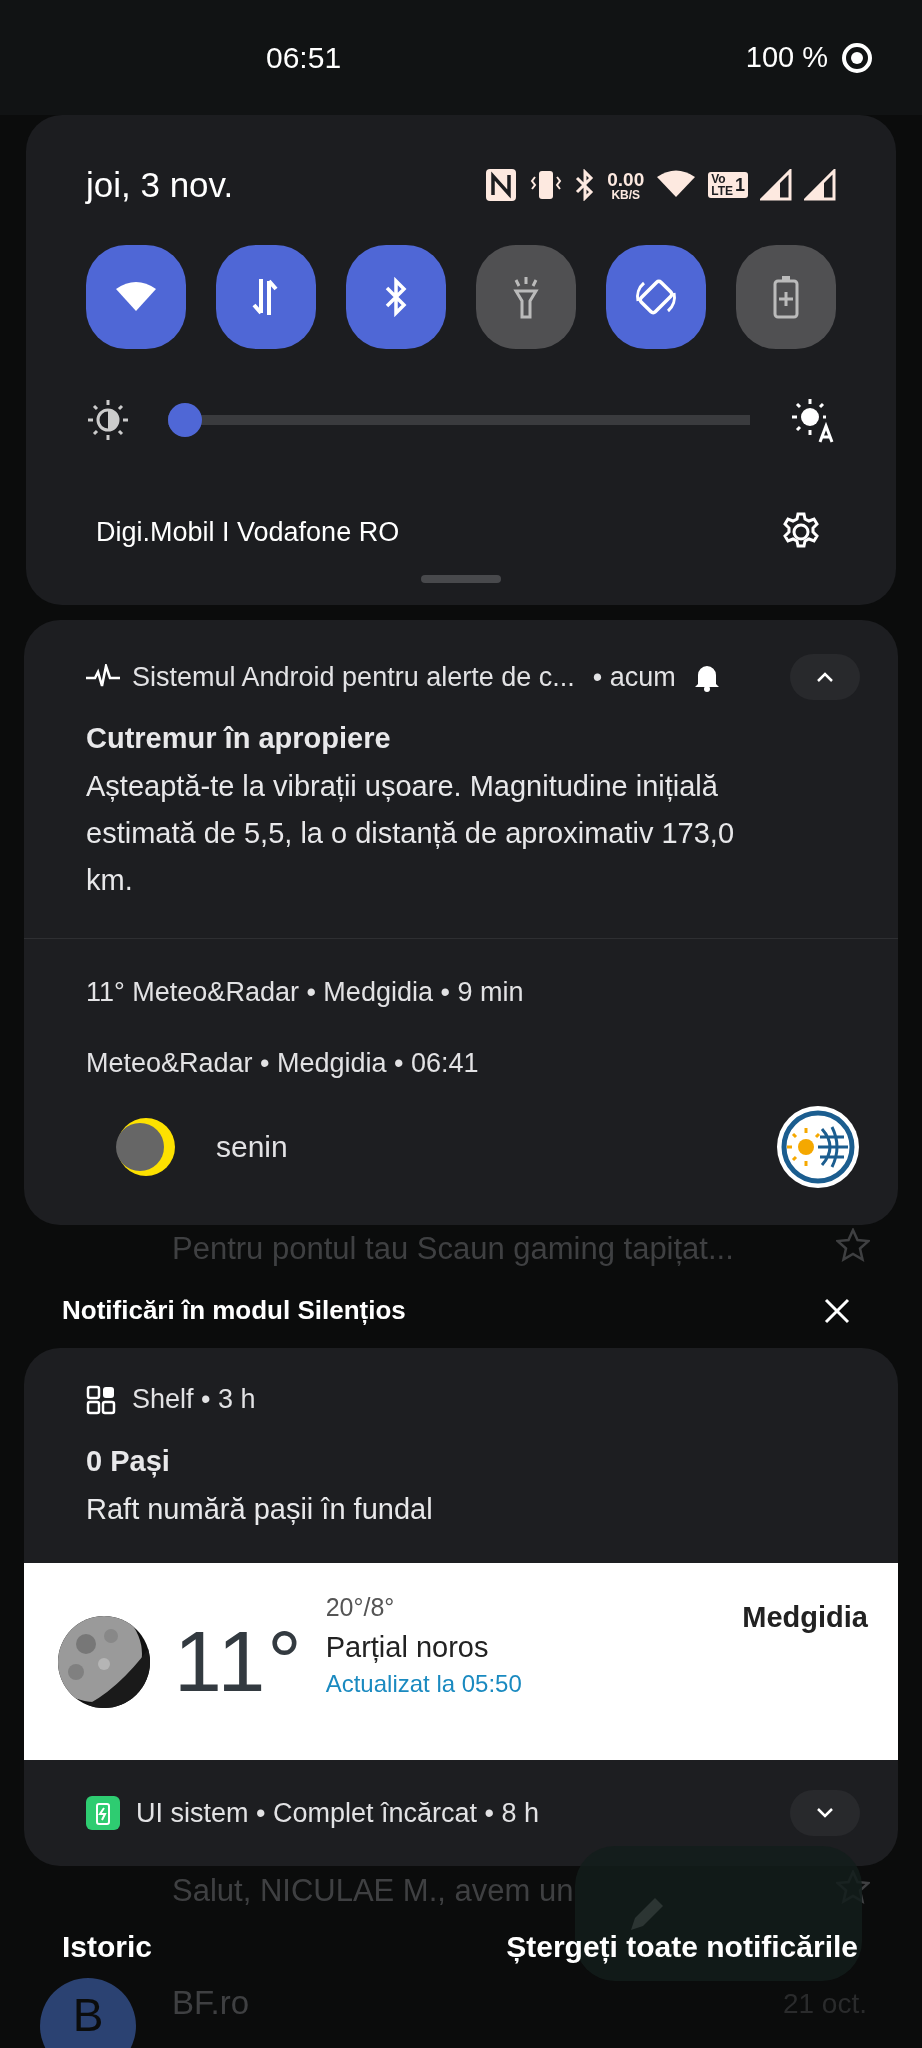 The image size is (922, 2048). What do you see at coordinates (160, 185) in the screenshot?
I see `date-label: joi, 3 nov.` at bounding box center [160, 185].